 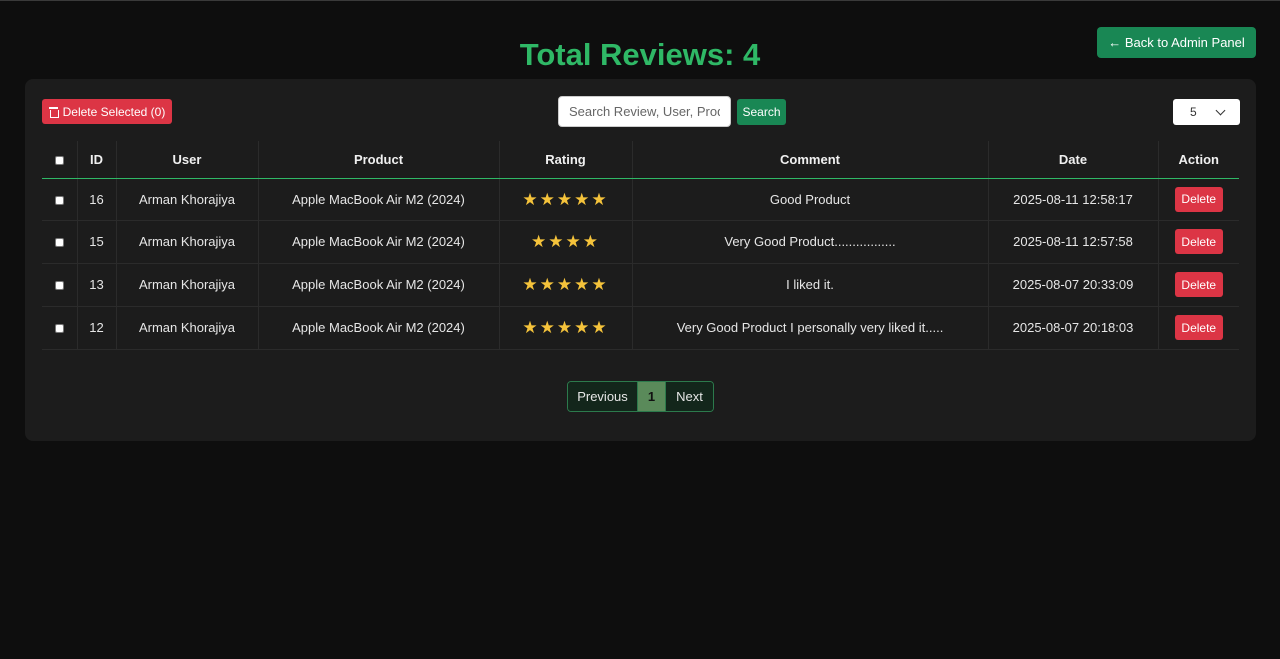 I want to click on next-page-button: Next, so click(x=689, y=396).